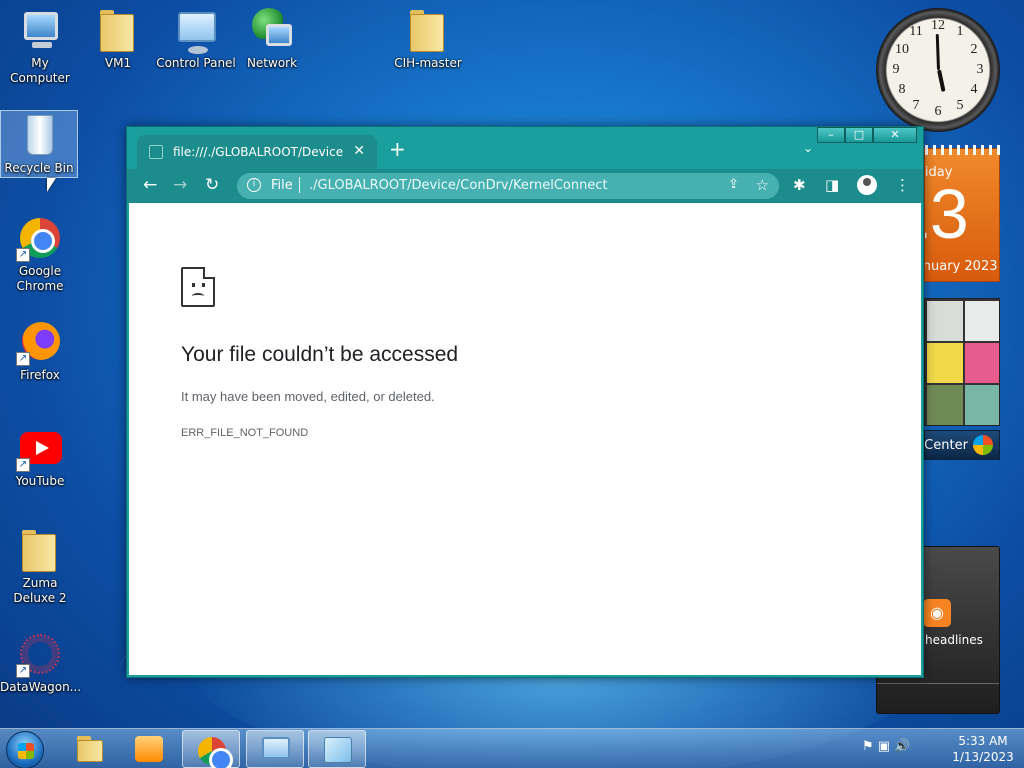 This screenshot has width=1024, height=768. Describe the element at coordinates (397, 149) in the screenshot. I see `new-tab-button: +` at that location.